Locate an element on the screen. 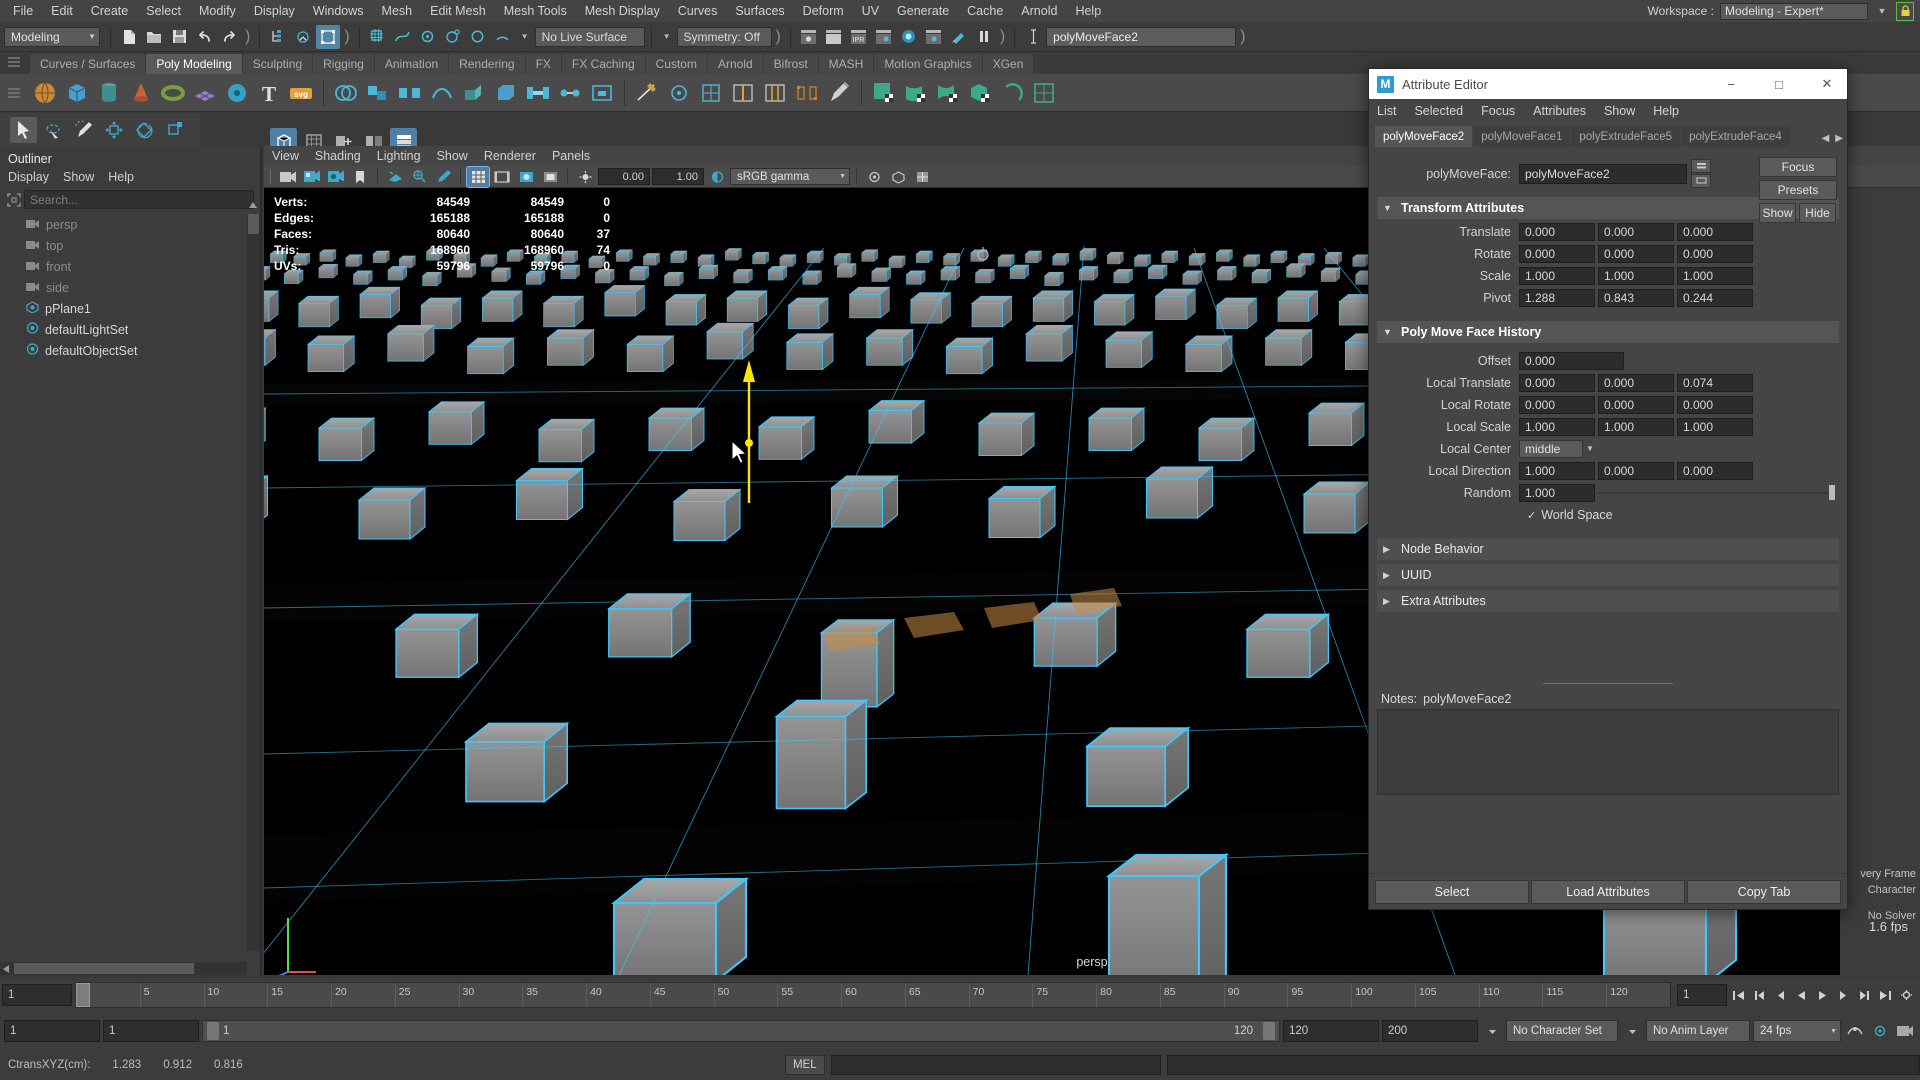 The width and height of the screenshot is (1920, 1080). range-right-knob is located at coordinates (1269, 1031).